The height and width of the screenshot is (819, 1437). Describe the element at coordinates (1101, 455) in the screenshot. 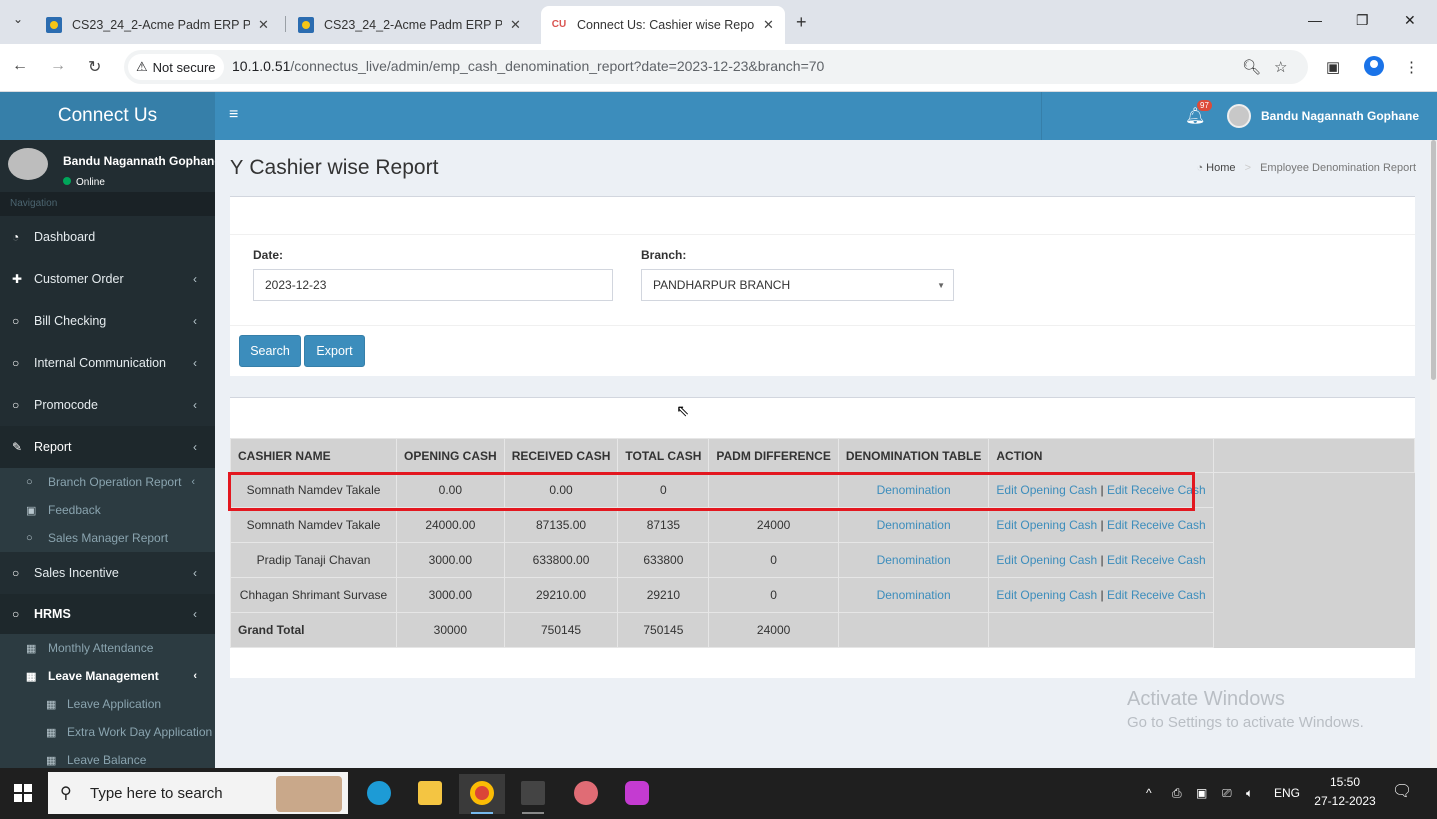

I see `column-header: ACTION` at that location.